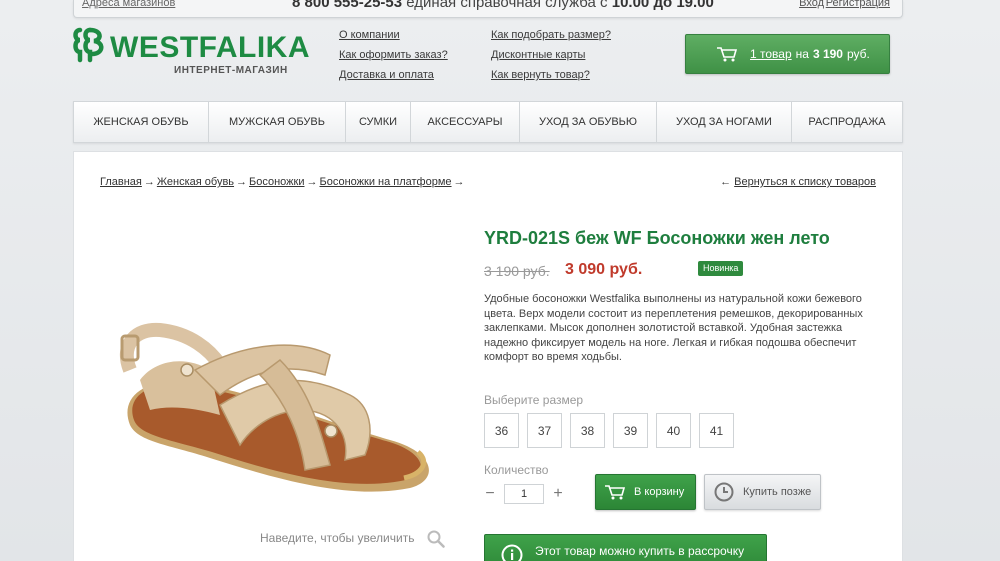 This screenshot has height=561, width=1000. I want to click on old-price: 3 190 руб., so click(517, 271).